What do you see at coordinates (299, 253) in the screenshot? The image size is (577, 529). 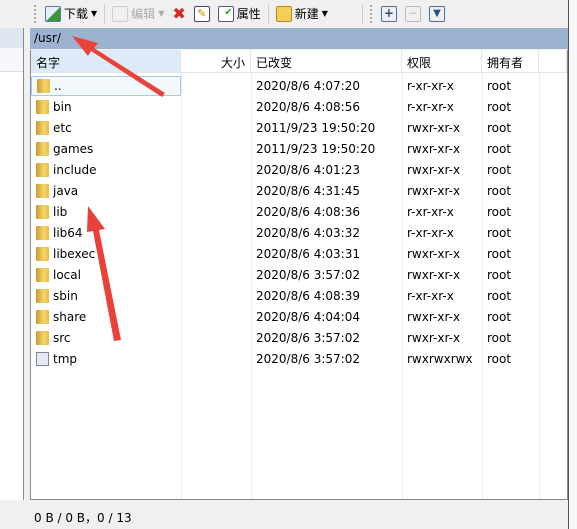 I see `file-row: libexec 2020/8/6 4:03:31 rwxr-xr-x root` at bounding box center [299, 253].